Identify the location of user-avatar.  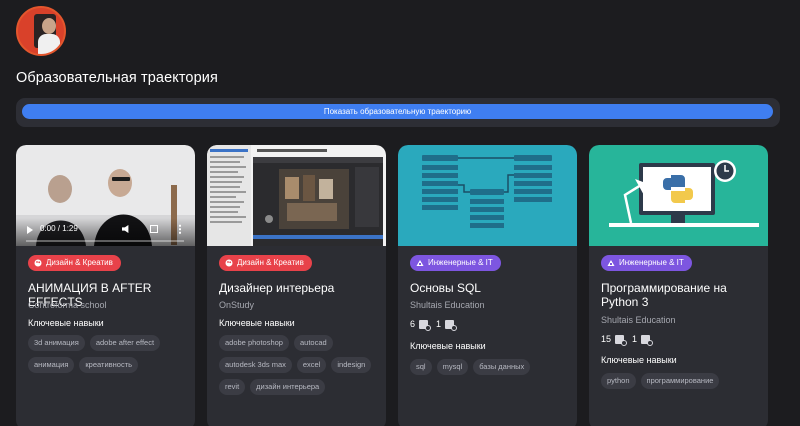
(41, 31).